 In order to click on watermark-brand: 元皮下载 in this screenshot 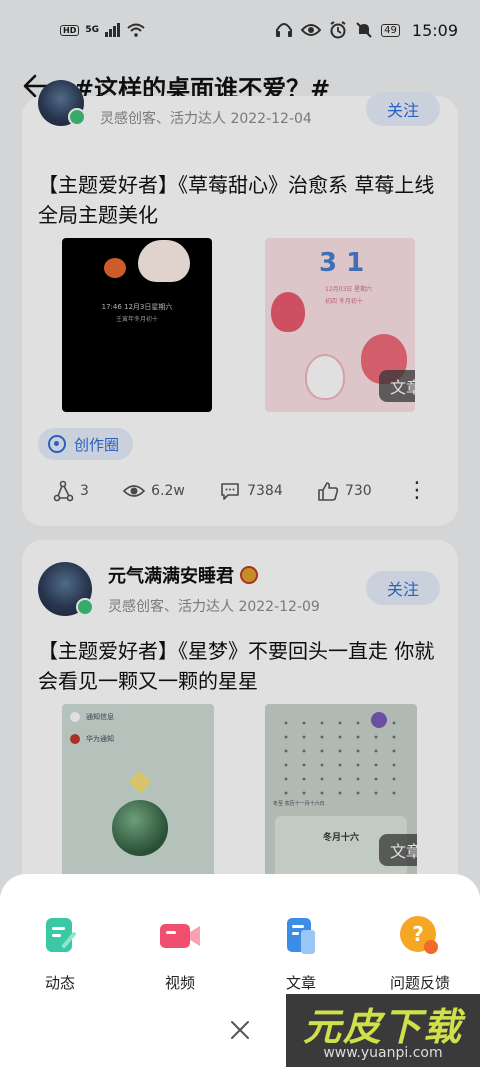, I will do `click(382, 1027)`.